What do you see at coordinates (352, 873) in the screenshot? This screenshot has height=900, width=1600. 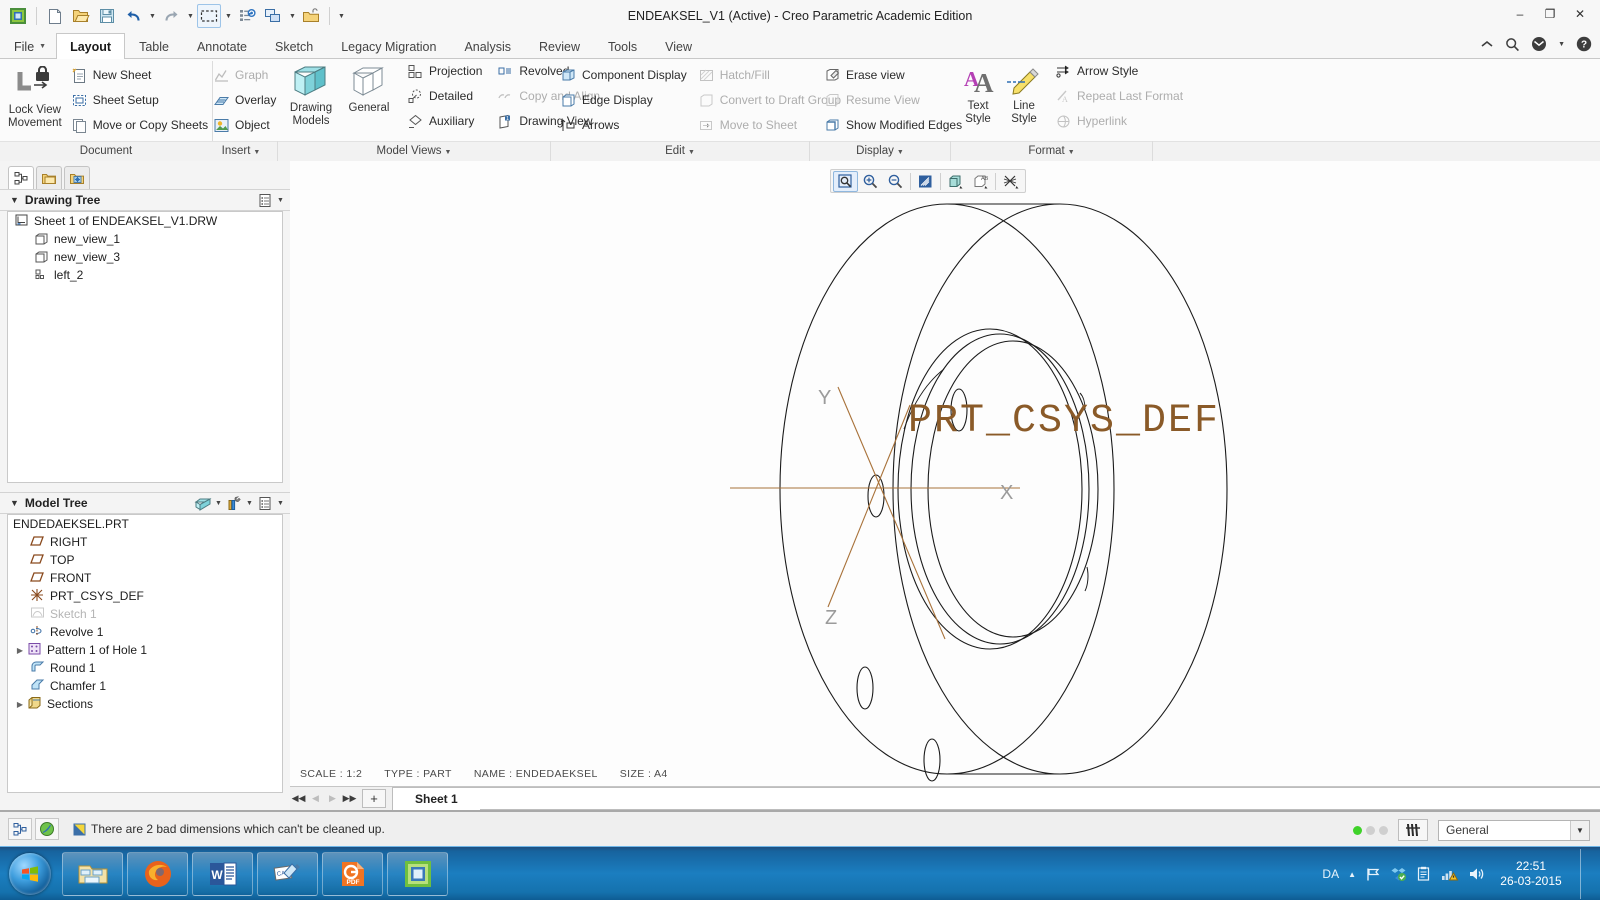 I see `pdf-taskbar-button: PDF` at bounding box center [352, 873].